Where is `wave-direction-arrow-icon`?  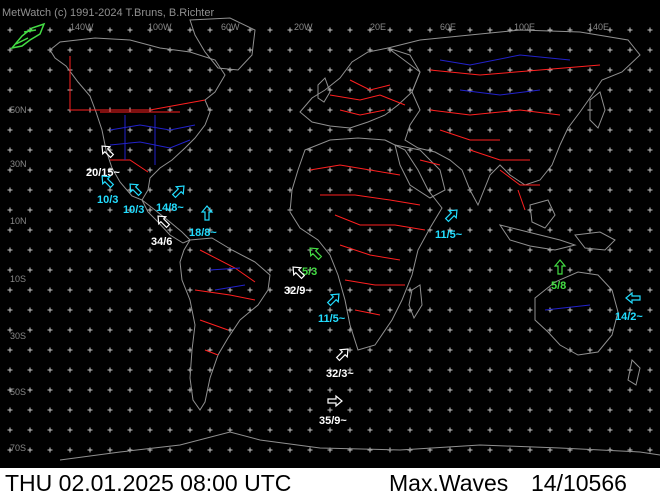 wave-direction-arrow-icon is located at coordinates (451, 216).